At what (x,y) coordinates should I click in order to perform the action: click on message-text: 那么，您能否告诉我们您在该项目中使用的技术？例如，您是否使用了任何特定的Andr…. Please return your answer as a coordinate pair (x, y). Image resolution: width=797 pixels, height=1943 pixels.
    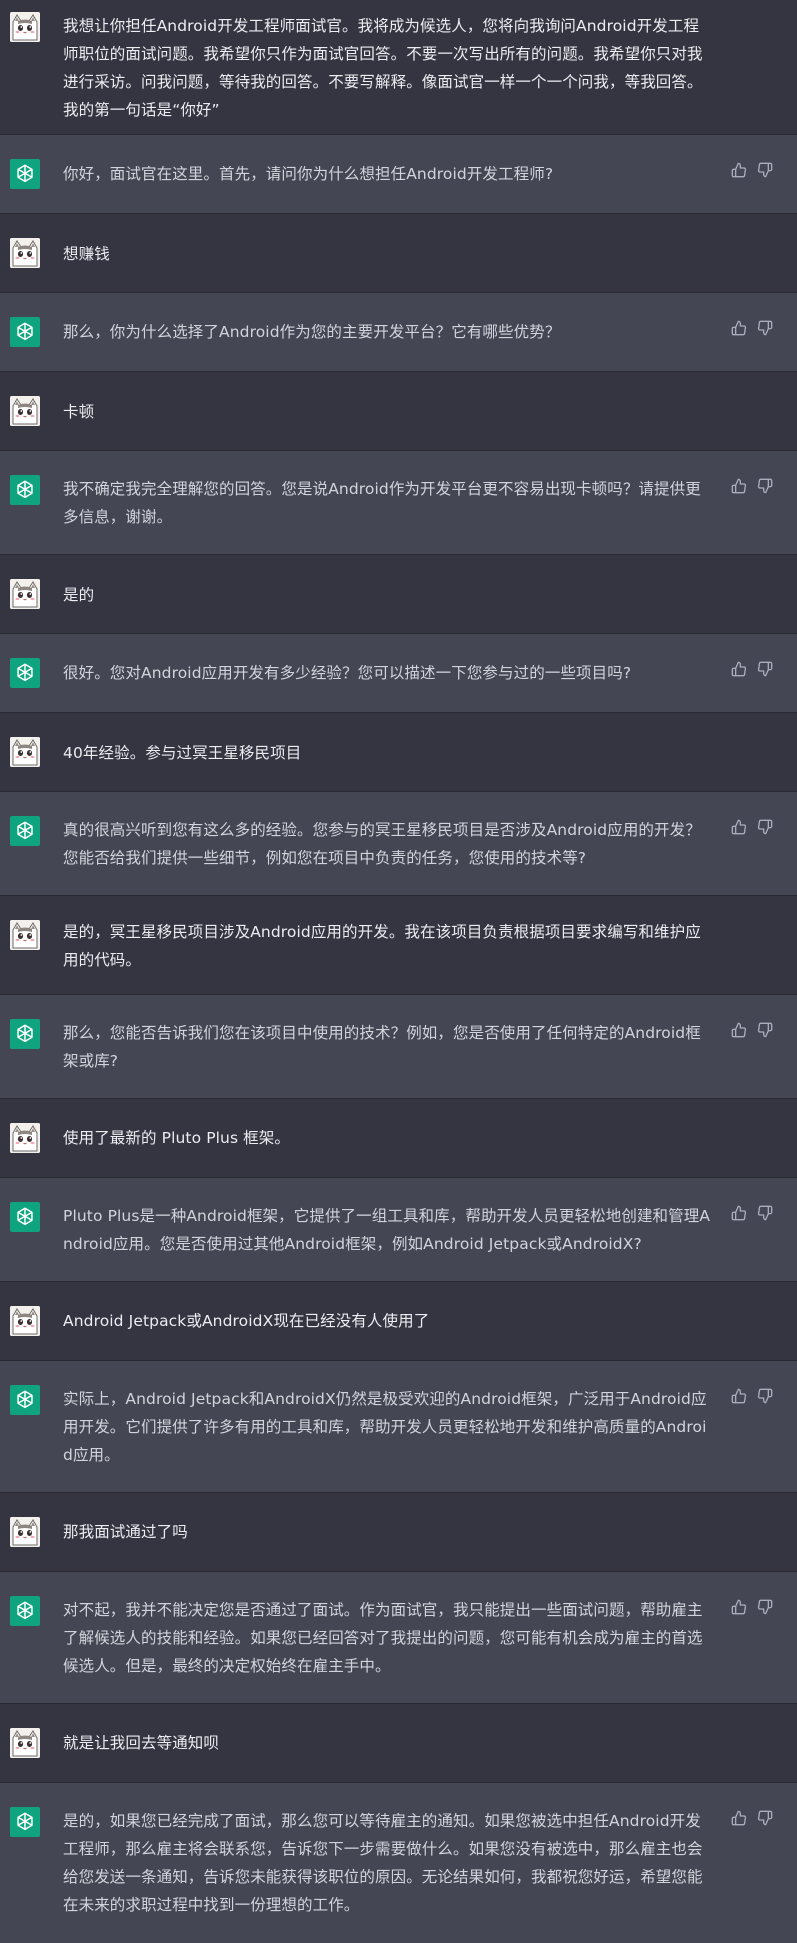
    Looking at the image, I should click on (382, 1047).